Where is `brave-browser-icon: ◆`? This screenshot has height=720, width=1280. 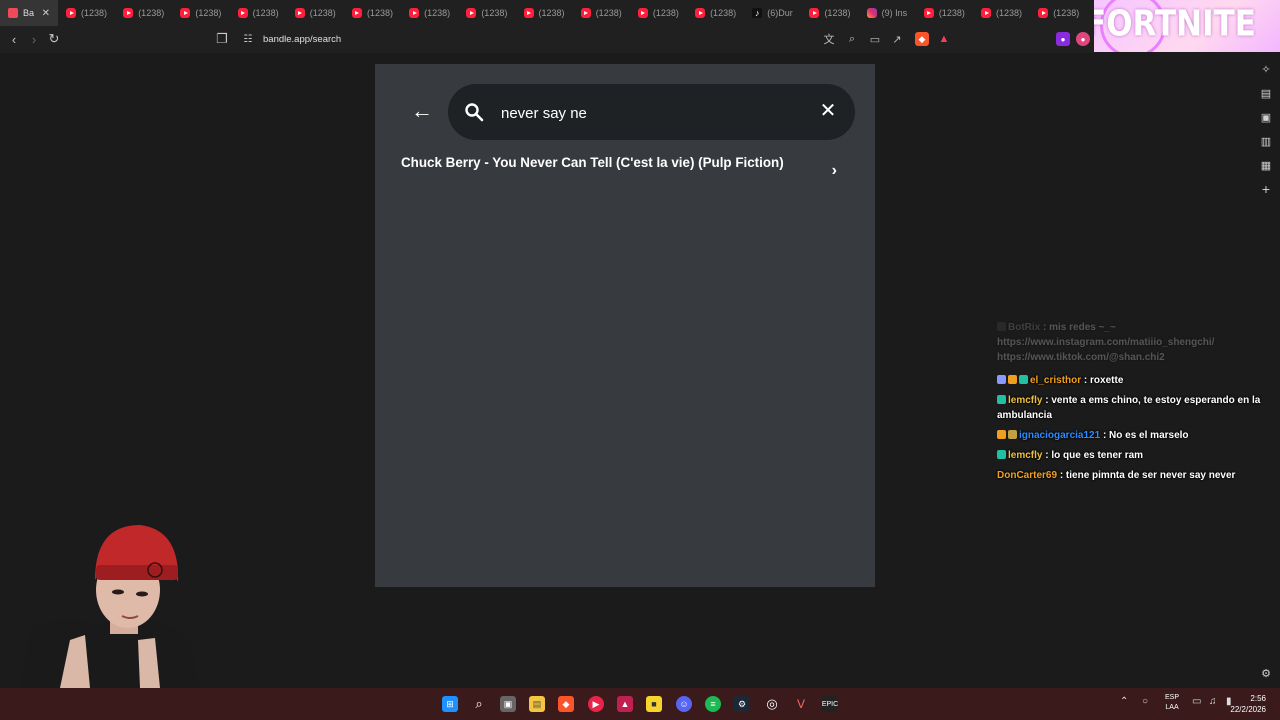 brave-browser-icon: ◆ is located at coordinates (566, 704).